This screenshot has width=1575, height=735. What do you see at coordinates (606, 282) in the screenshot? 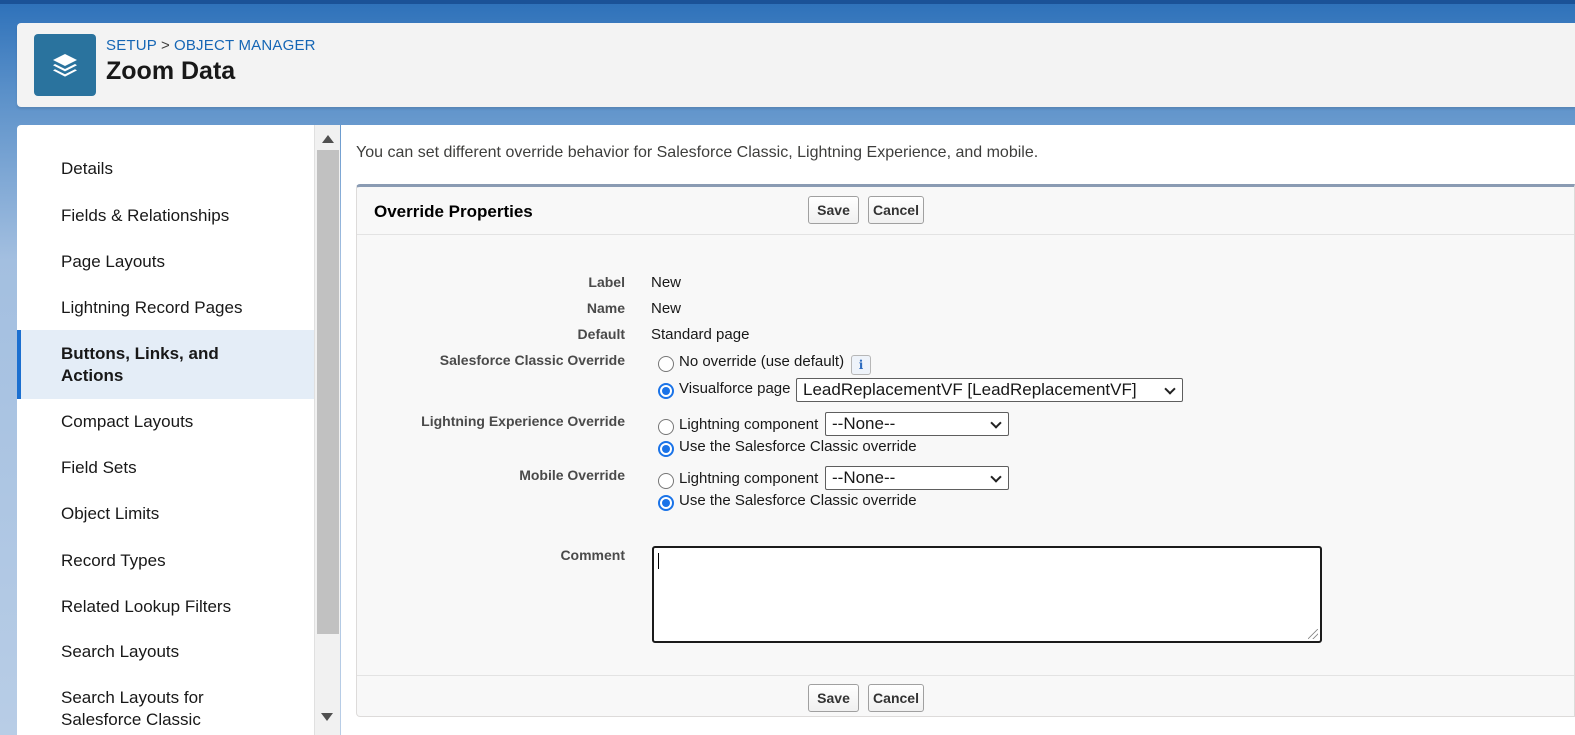
I see `label-field-label: Label` at bounding box center [606, 282].